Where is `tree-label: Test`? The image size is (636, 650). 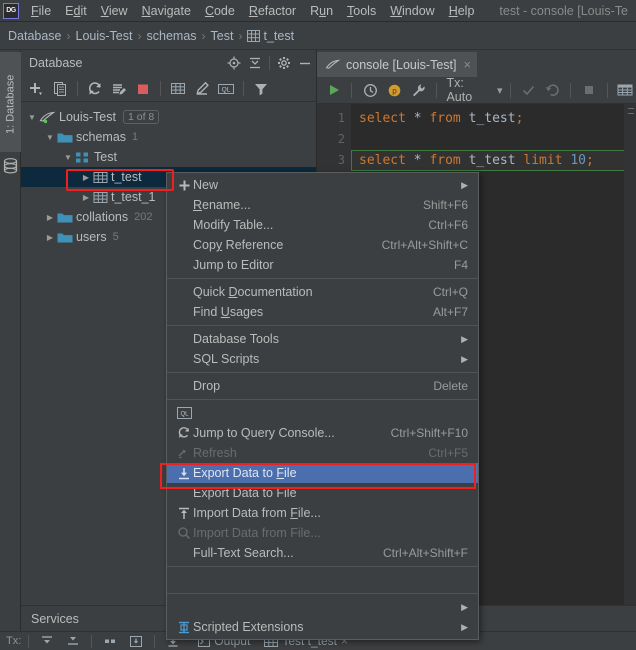
tree-label: Test is located at coordinates (105, 157).